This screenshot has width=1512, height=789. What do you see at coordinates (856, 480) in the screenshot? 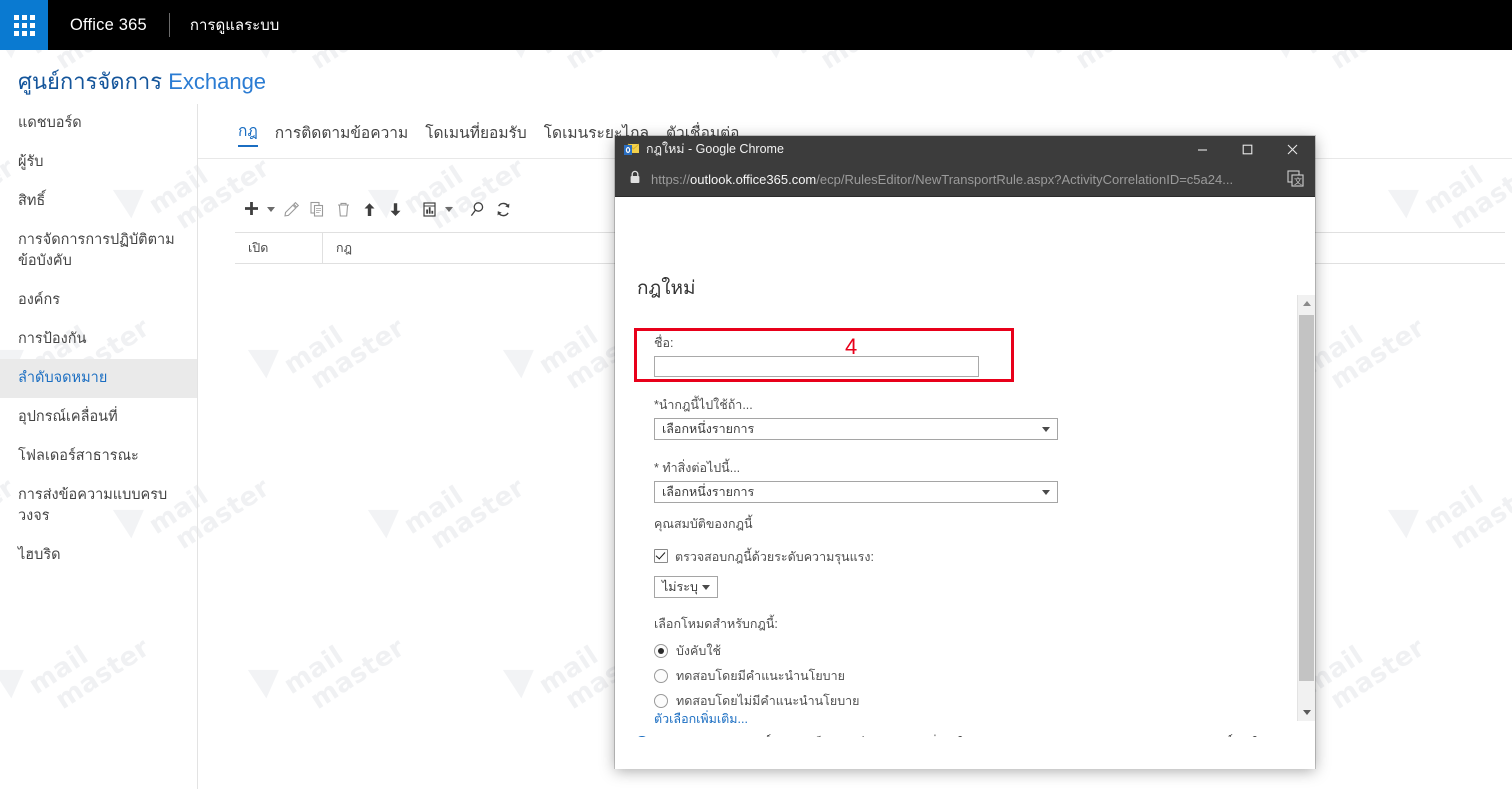
I see `action-field-group: * ทำสิ่งต่อไปนี้... เลือกหนึ่งรายการ` at bounding box center [856, 480].